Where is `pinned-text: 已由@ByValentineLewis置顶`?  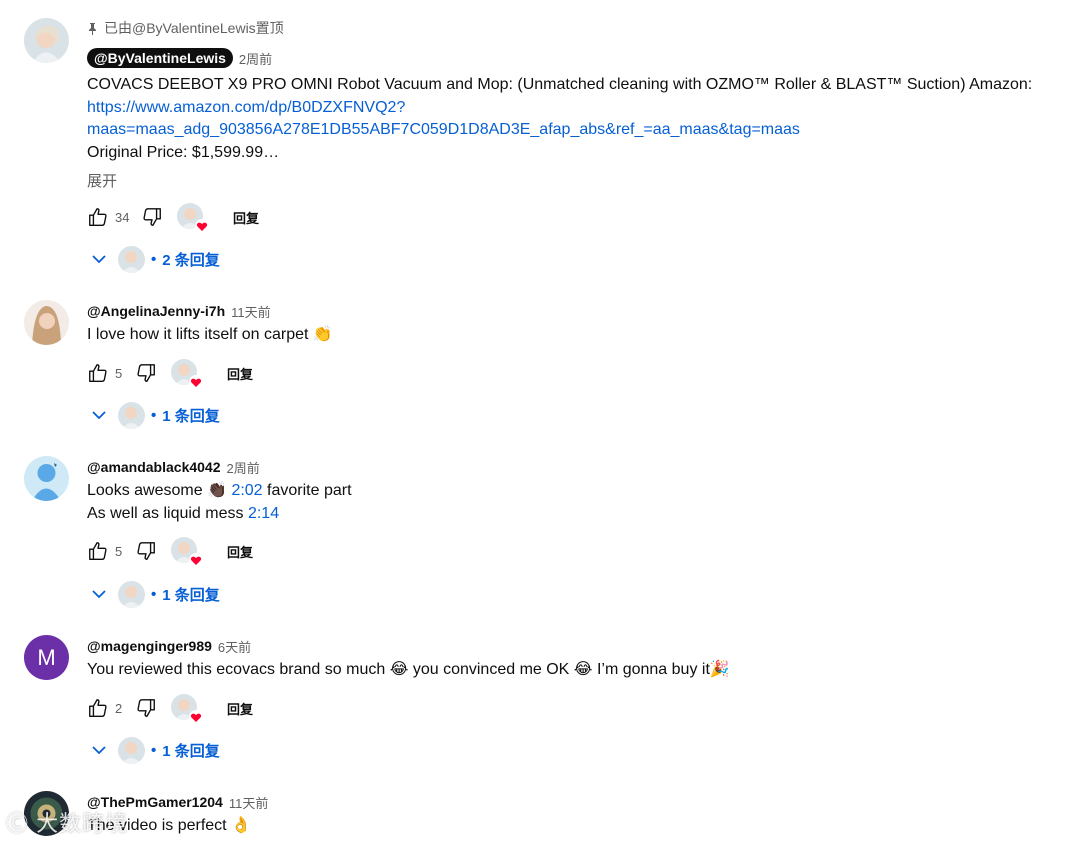
pinned-text: 已由@ByValentineLewis置顶 is located at coordinates (194, 28).